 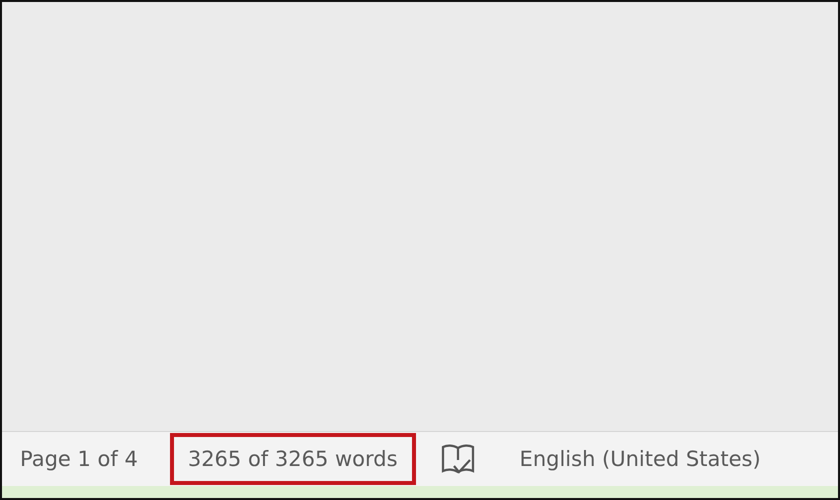 What do you see at coordinates (293, 459) in the screenshot?
I see `word-count: 3265 of 3265 words` at bounding box center [293, 459].